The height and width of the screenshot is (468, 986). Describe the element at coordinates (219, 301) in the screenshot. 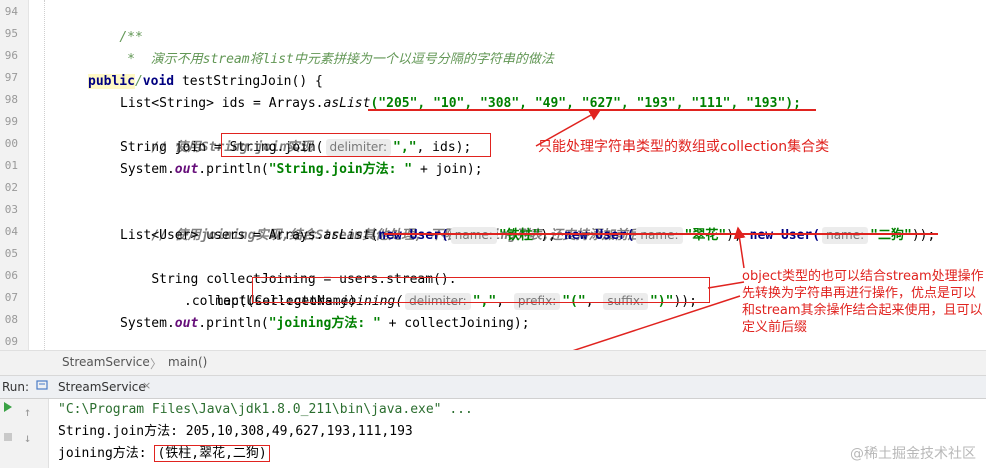

I see `code-text: .collect(` at that location.